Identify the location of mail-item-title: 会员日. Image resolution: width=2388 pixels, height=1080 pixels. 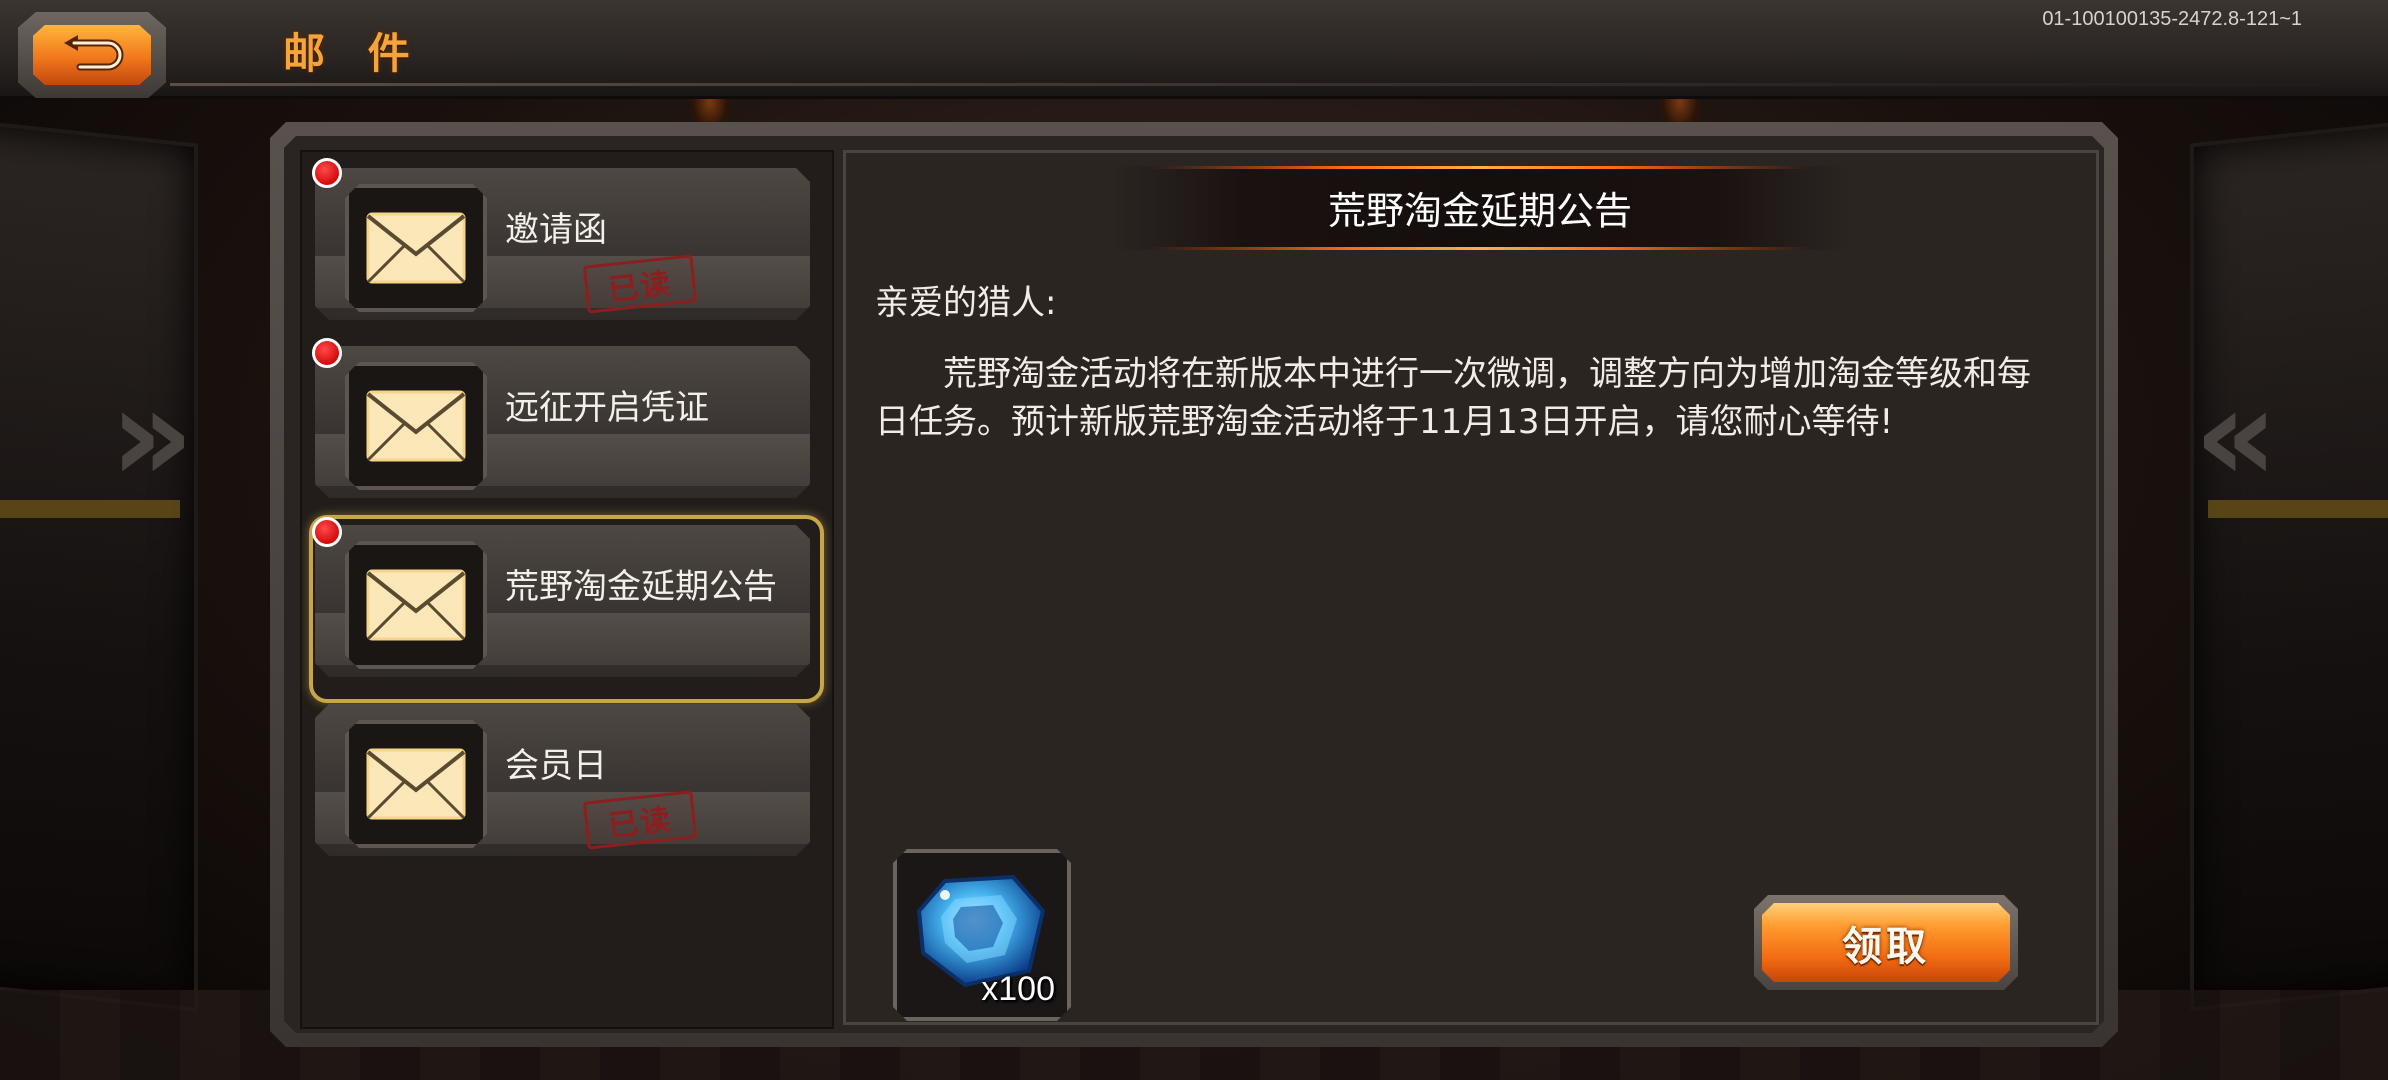
(556, 766).